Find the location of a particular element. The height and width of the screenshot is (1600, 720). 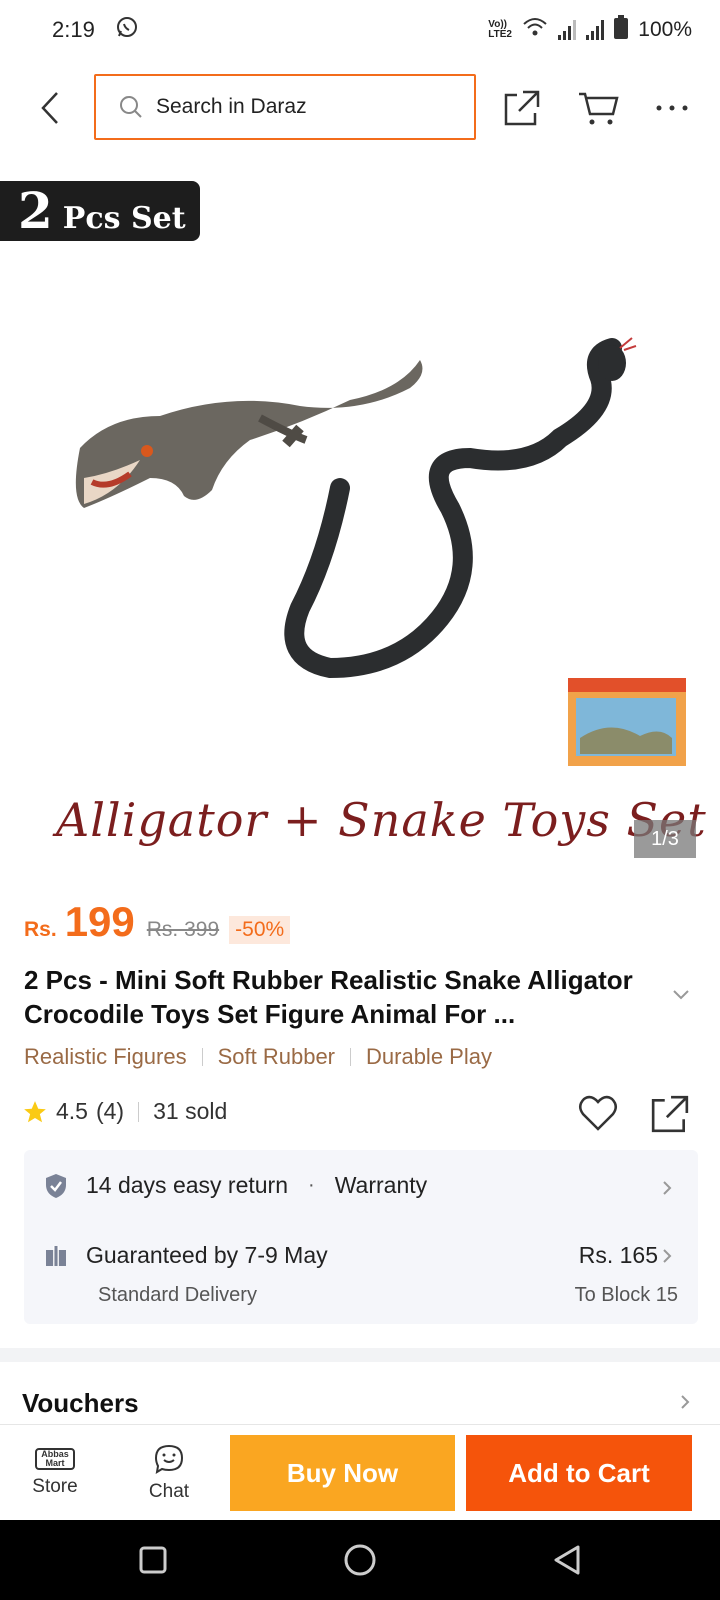

cart-icon is located at coordinates (599, 108).